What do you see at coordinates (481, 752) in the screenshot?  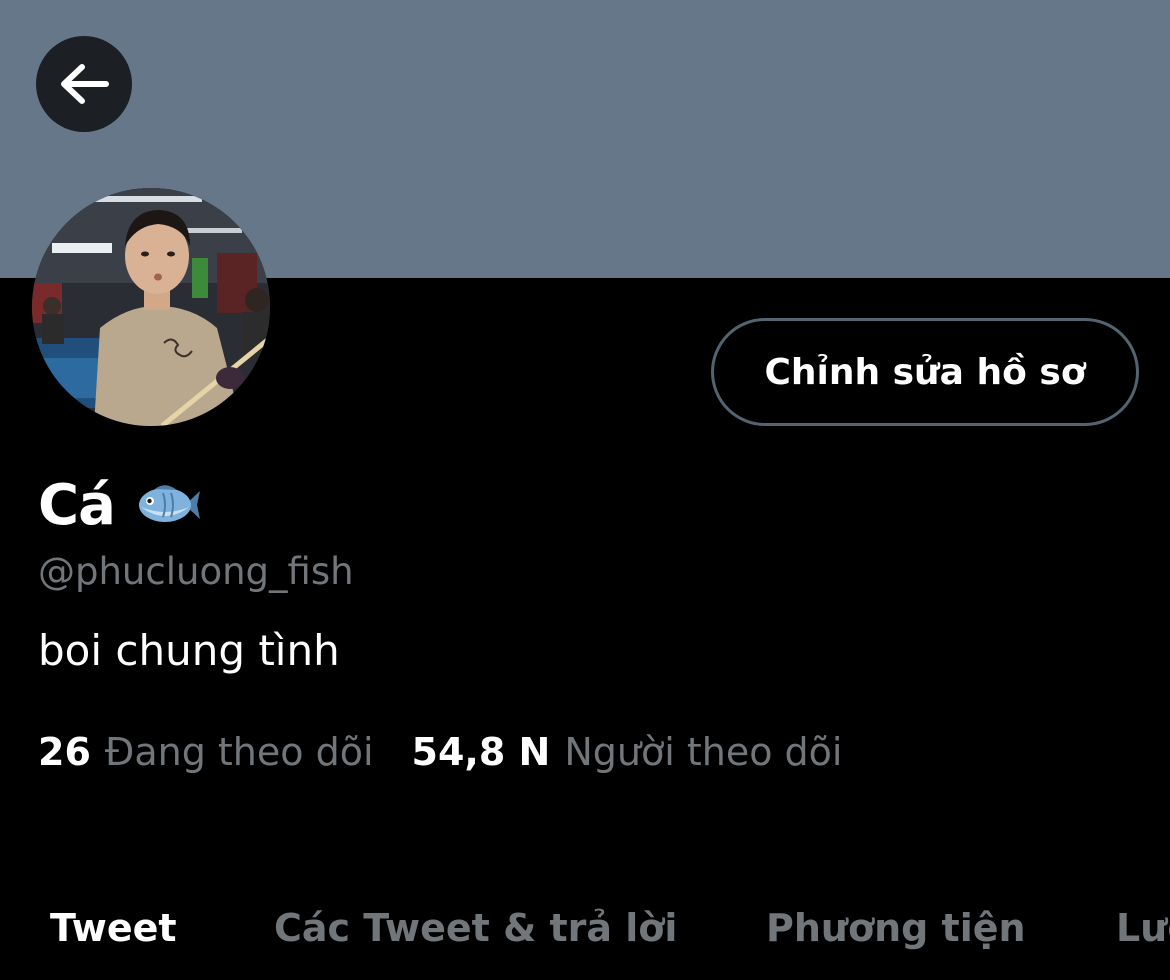 I see `followers-count: 54,8 N` at bounding box center [481, 752].